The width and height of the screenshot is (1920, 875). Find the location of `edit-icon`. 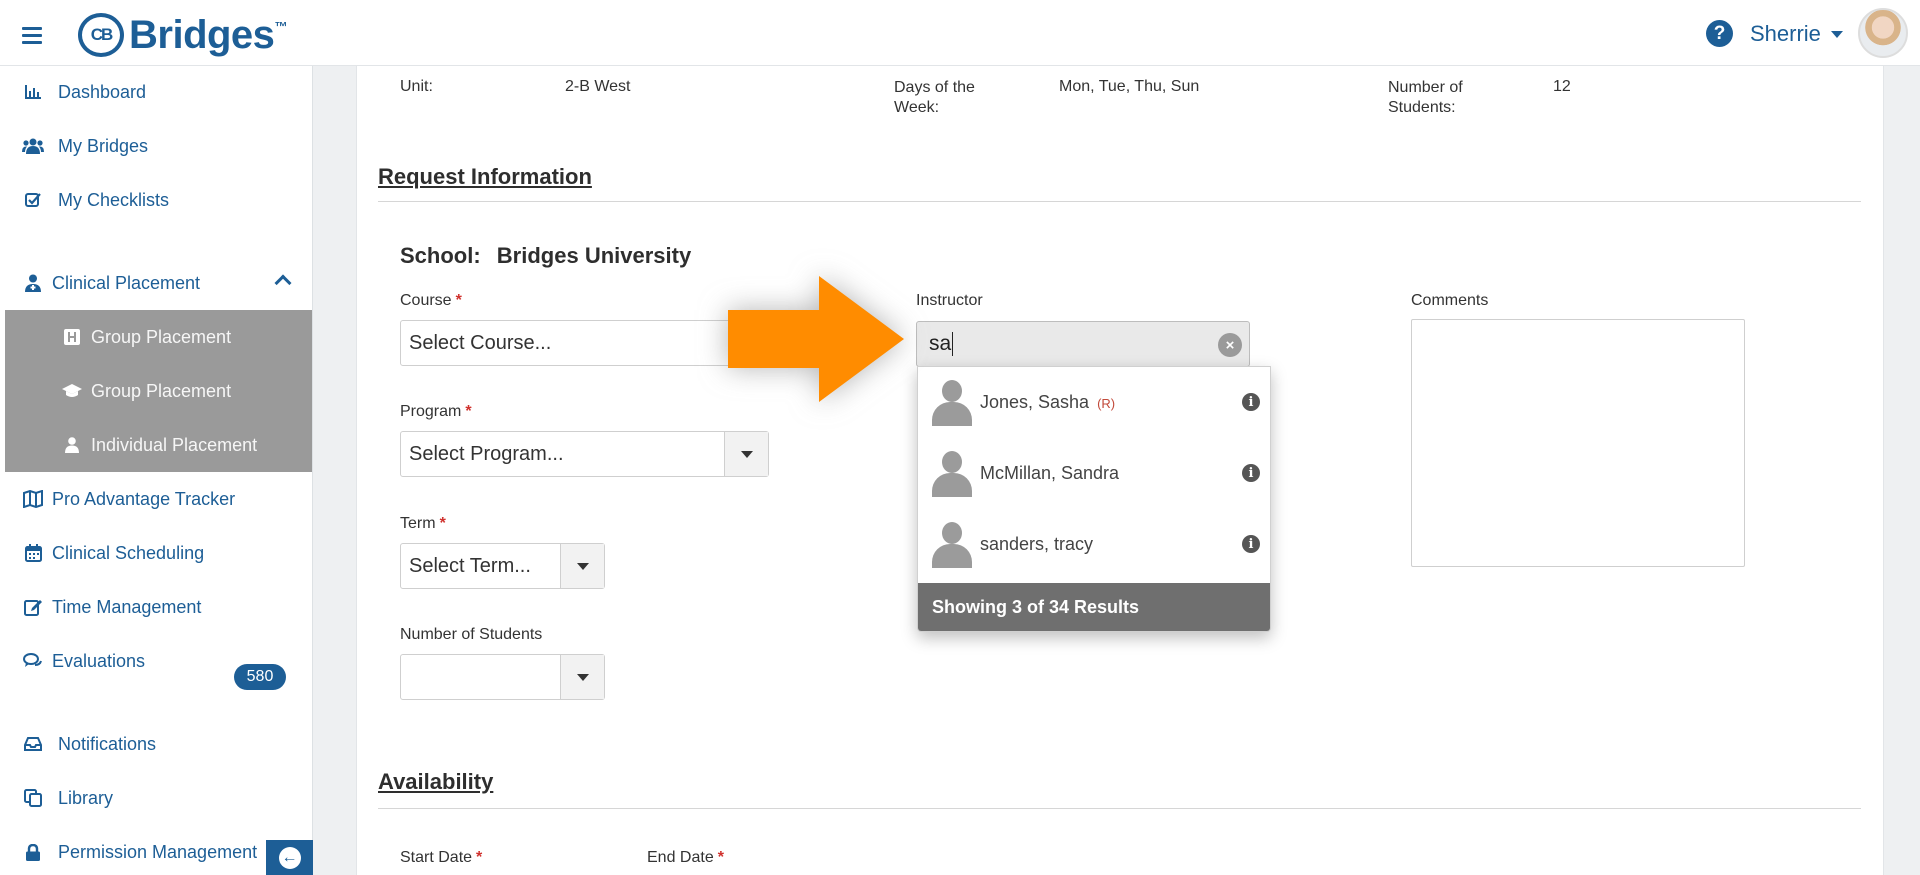

edit-icon is located at coordinates (33, 607).